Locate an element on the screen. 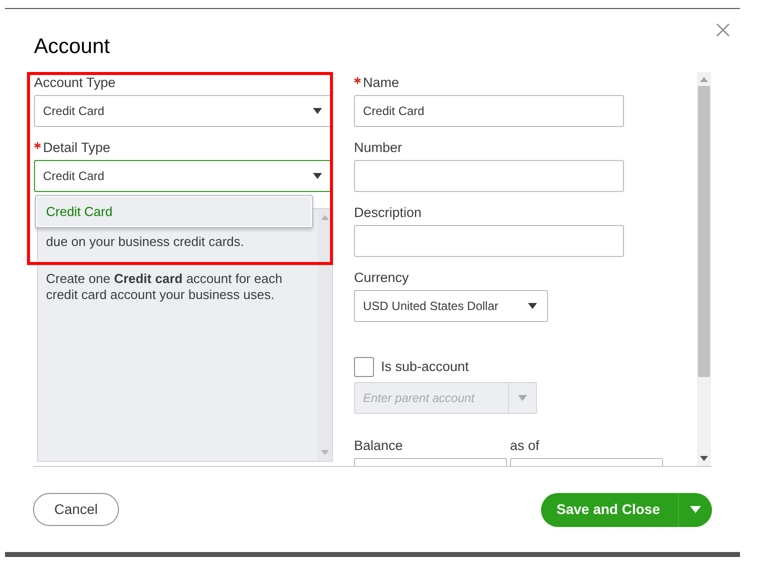 The height and width of the screenshot is (577, 758). menu-item: Credit Card is located at coordinates (174, 211).